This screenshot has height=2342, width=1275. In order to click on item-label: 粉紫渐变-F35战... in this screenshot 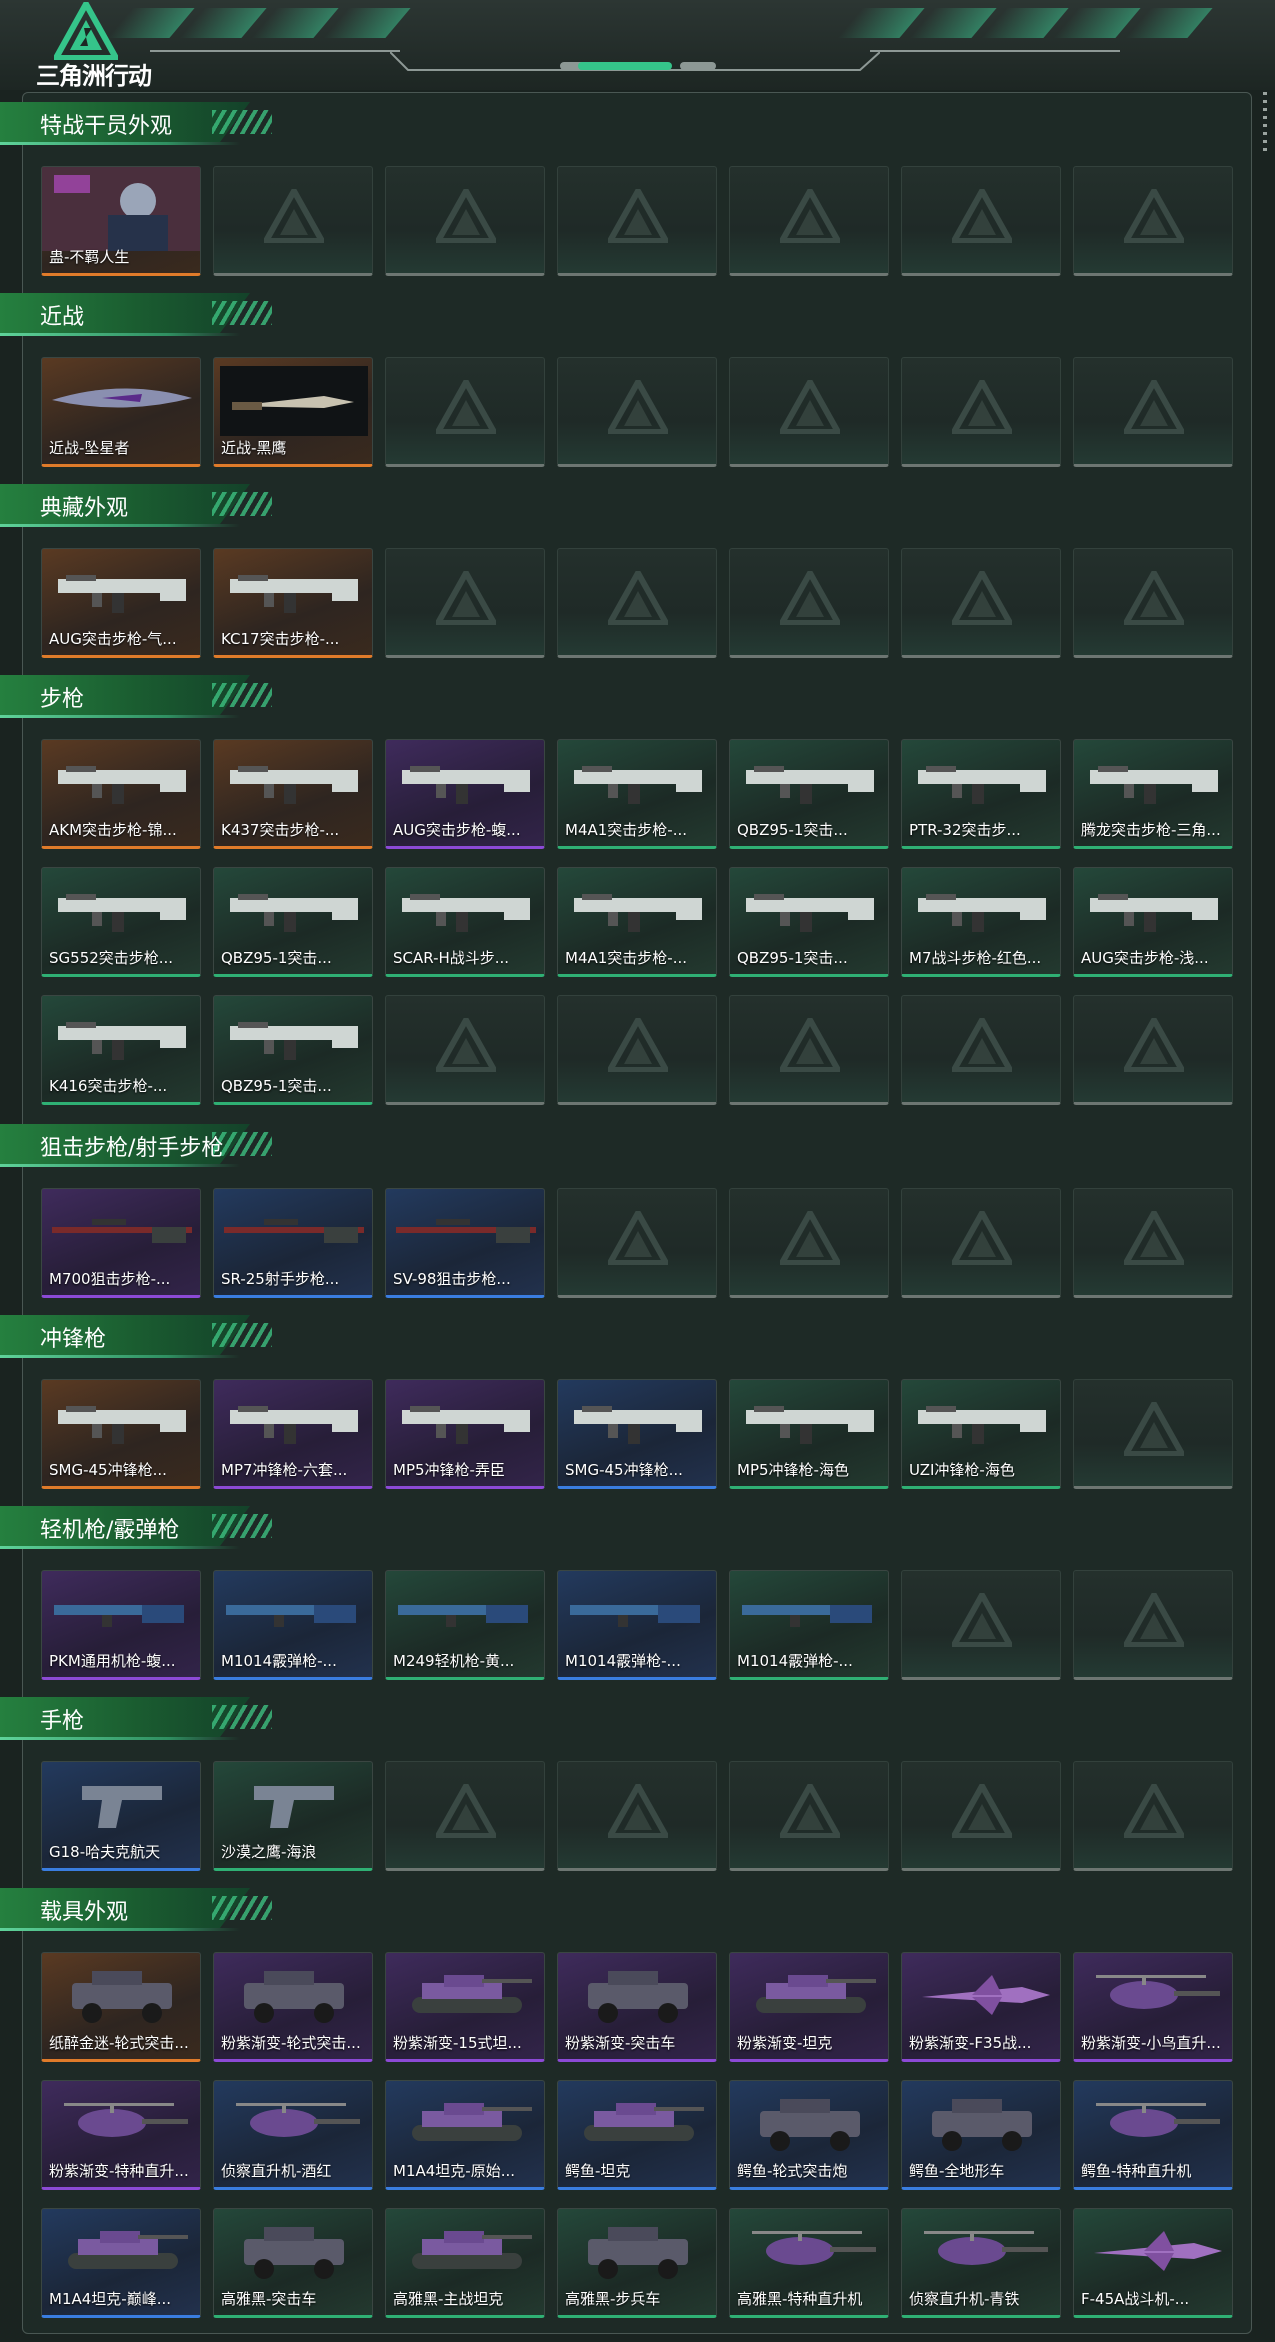, I will do `click(970, 2043)`.